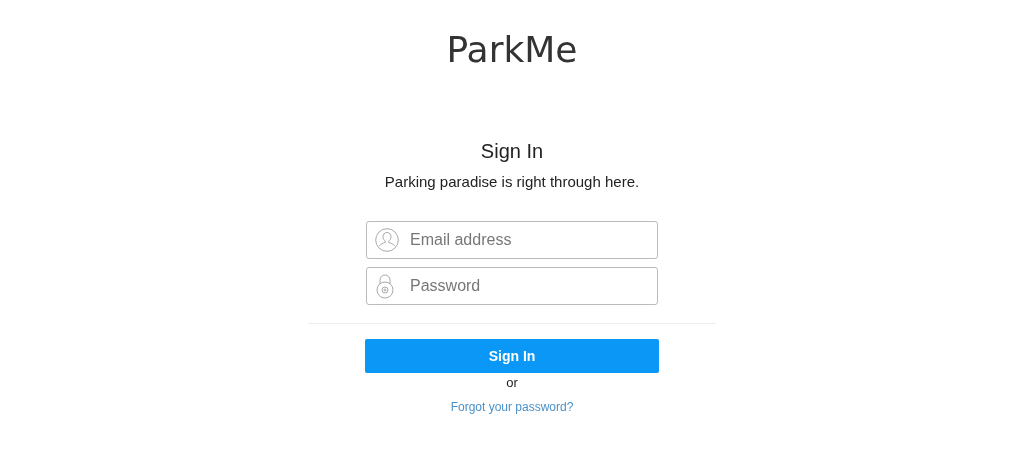 This screenshot has height=451, width=1024. I want to click on lock-icon, so click(385, 286).